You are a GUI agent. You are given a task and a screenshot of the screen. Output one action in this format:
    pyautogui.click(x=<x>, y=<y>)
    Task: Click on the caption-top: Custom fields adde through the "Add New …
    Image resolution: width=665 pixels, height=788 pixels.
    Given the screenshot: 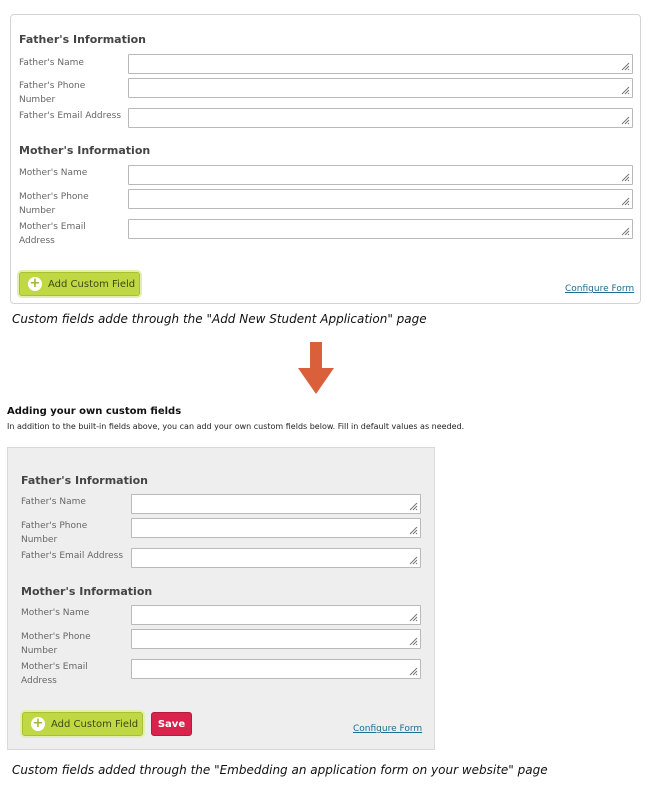 What is the action you would take?
    pyautogui.click(x=219, y=319)
    